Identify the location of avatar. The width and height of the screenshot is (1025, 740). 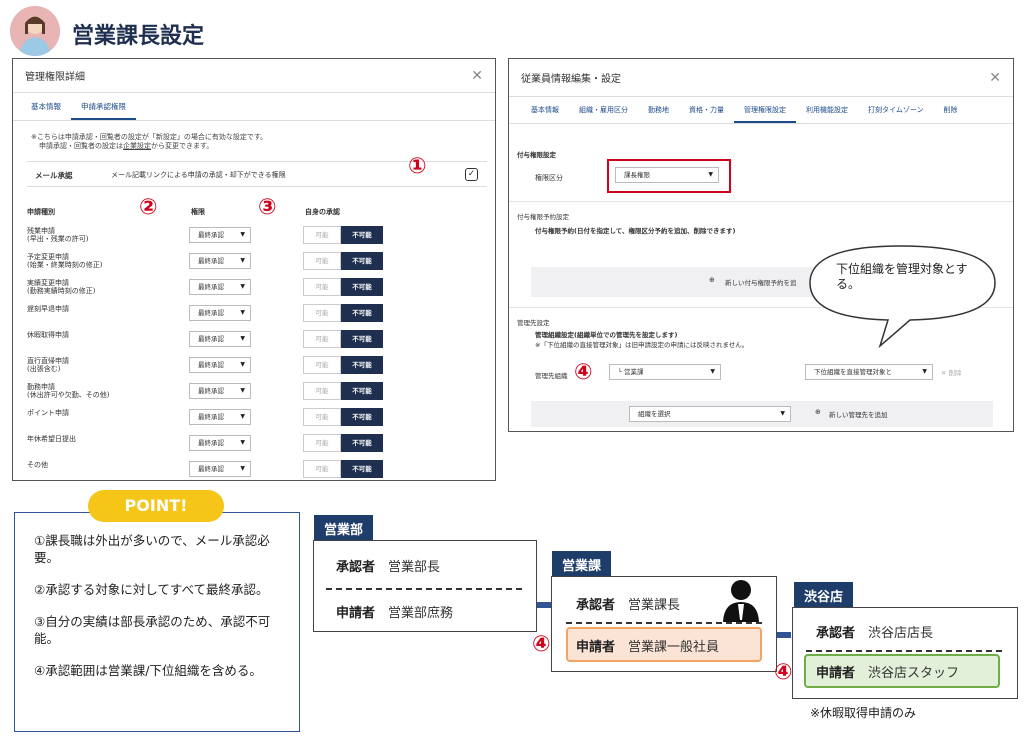
(35, 31).